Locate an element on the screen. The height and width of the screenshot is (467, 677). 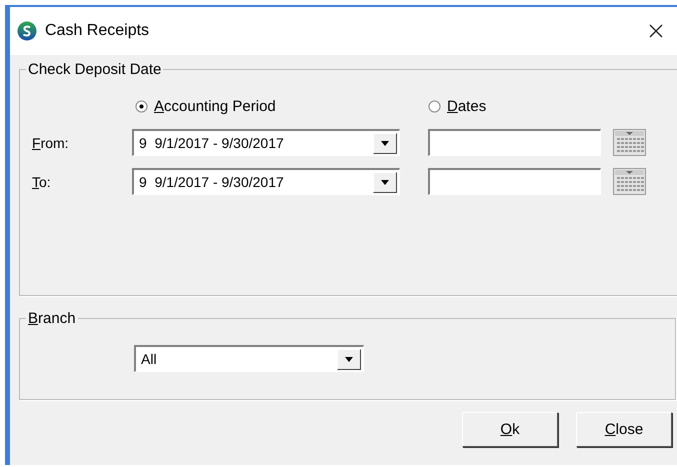
window-title: Cash Receipts is located at coordinates (97, 31).